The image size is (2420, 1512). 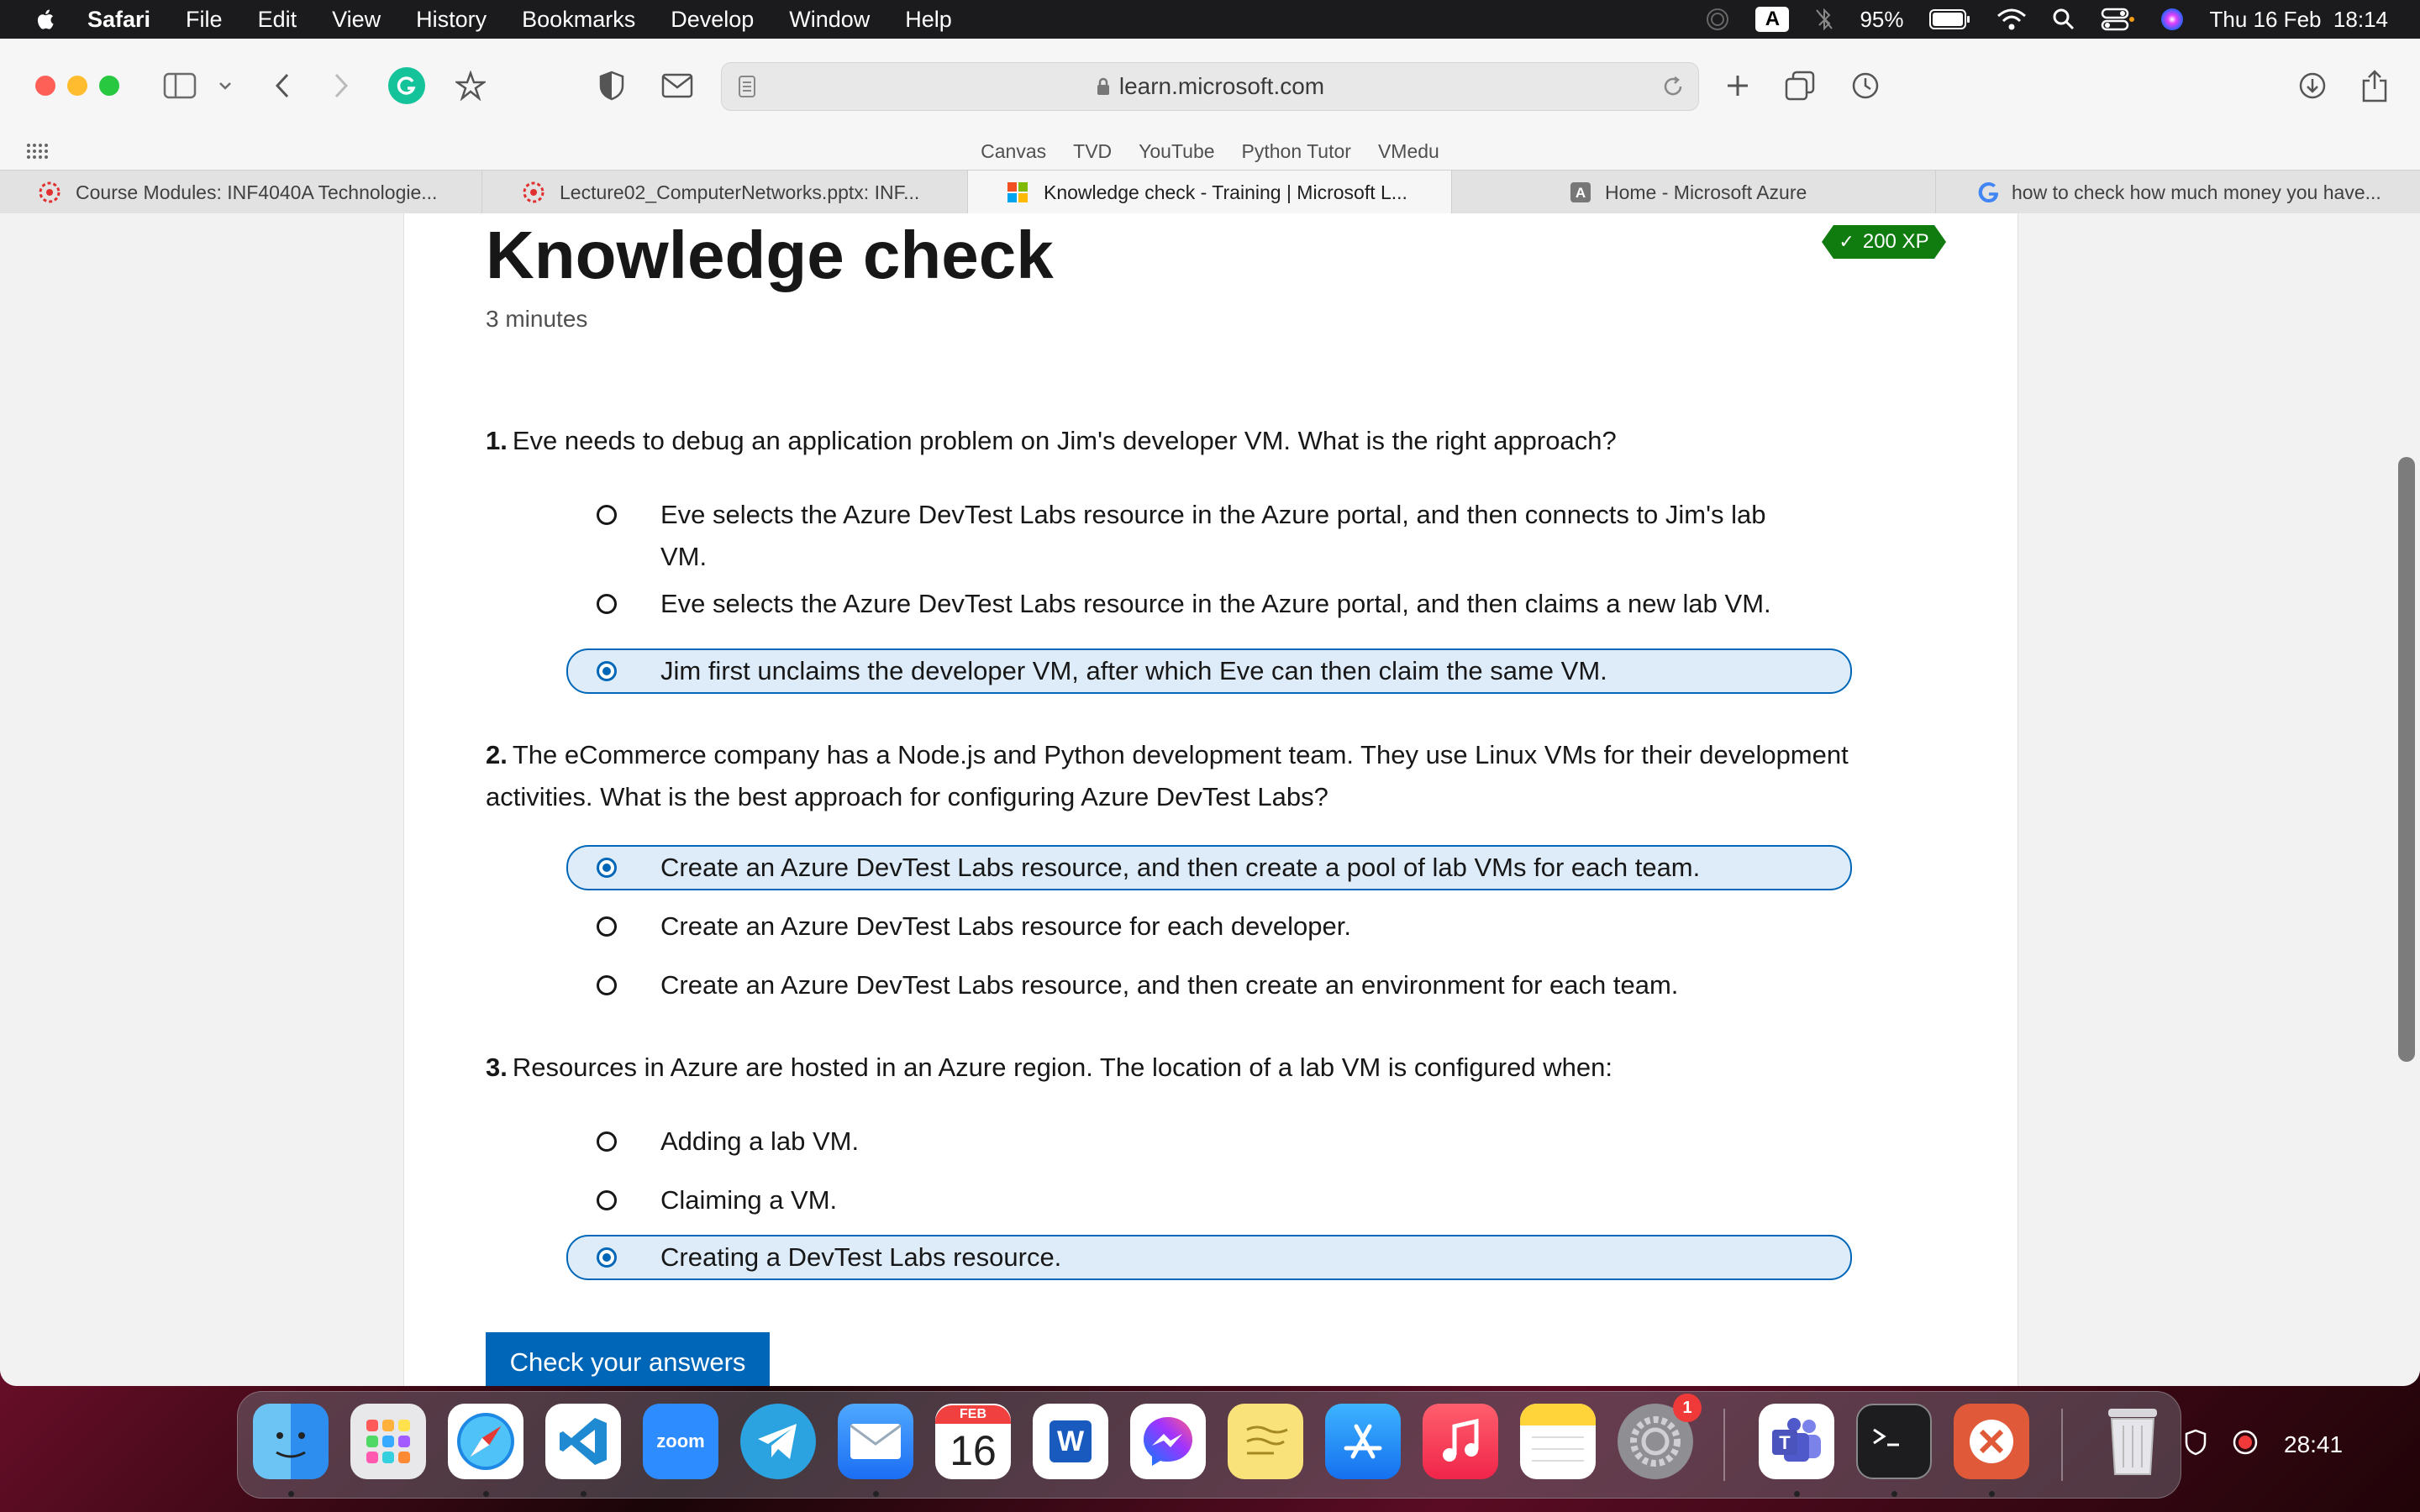 What do you see at coordinates (37, 151) in the screenshot?
I see `apps-grid-icon` at bounding box center [37, 151].